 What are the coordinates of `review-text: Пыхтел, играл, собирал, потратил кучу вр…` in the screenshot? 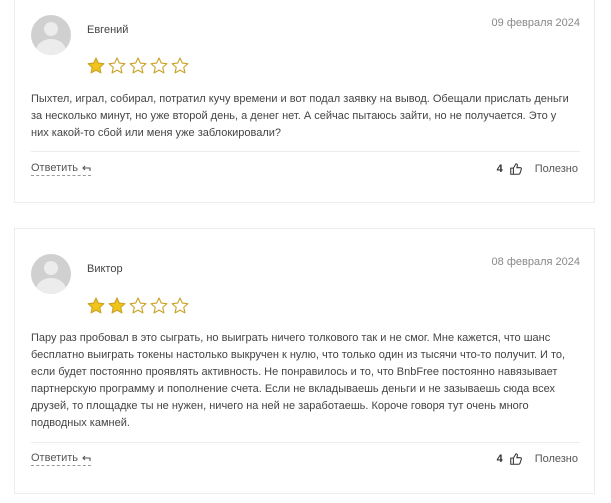 It's located at (300, 116).